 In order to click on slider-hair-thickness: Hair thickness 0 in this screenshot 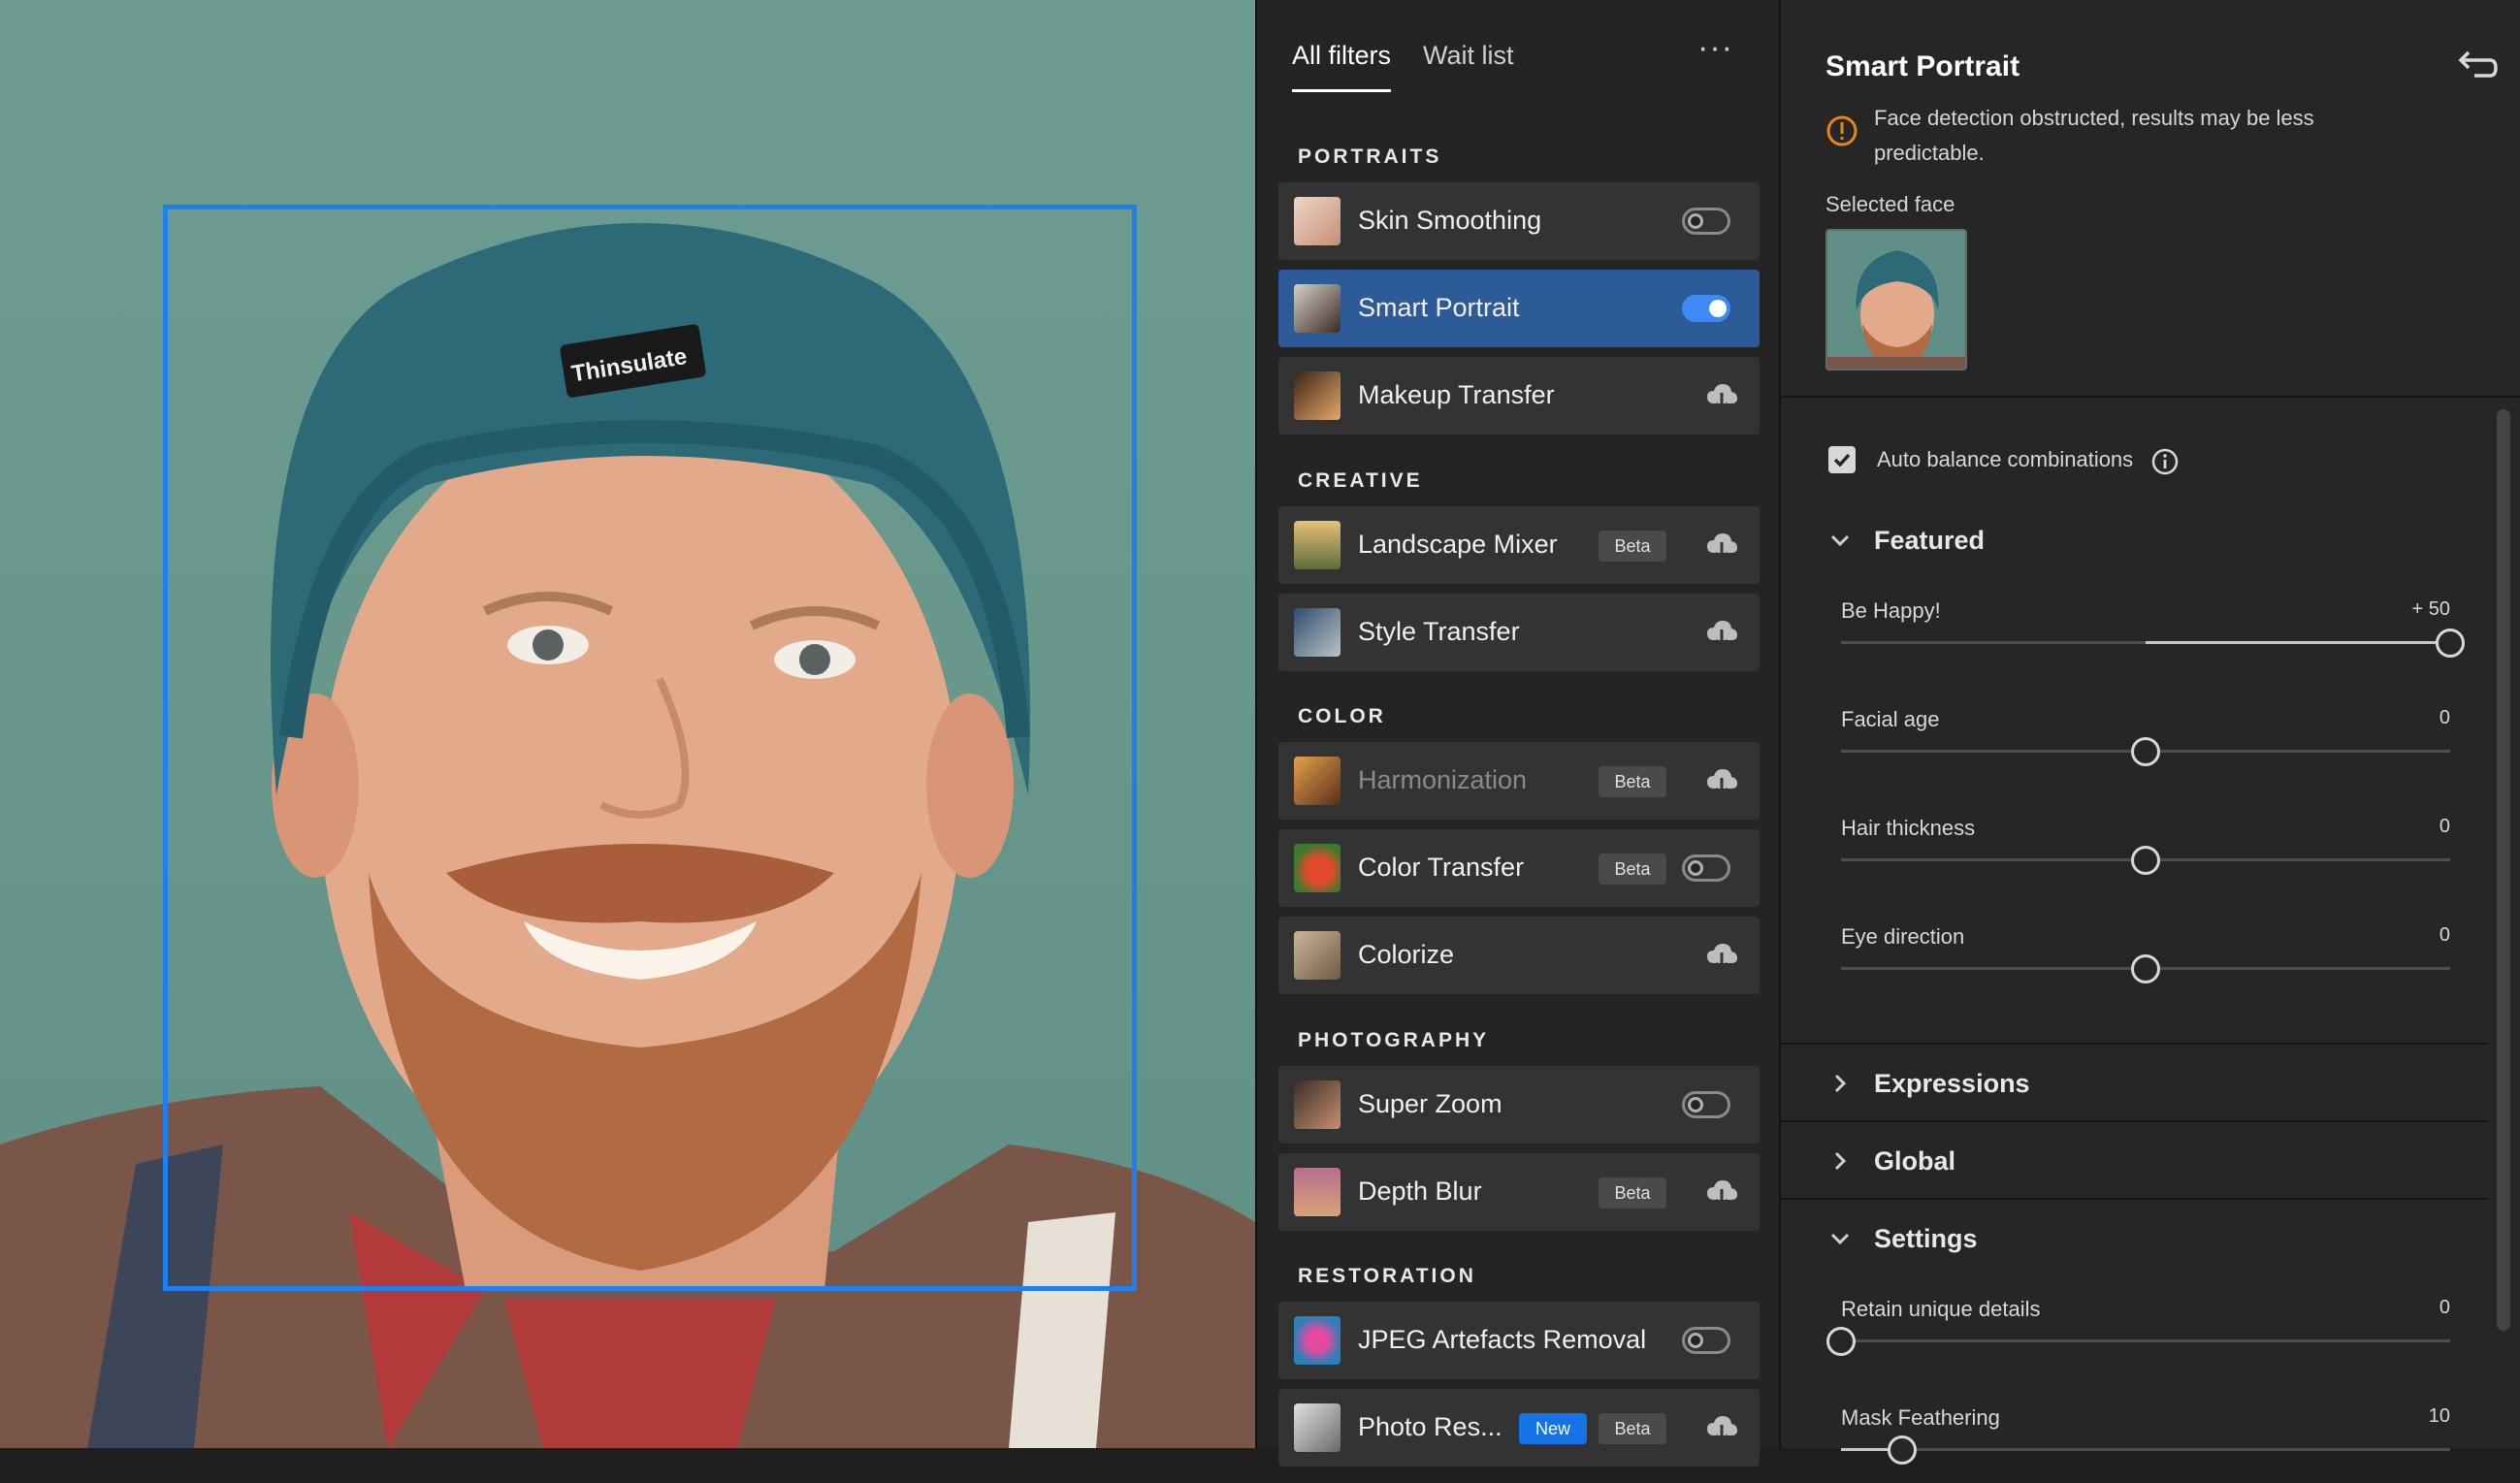, I will do `click(2145, 854)`.